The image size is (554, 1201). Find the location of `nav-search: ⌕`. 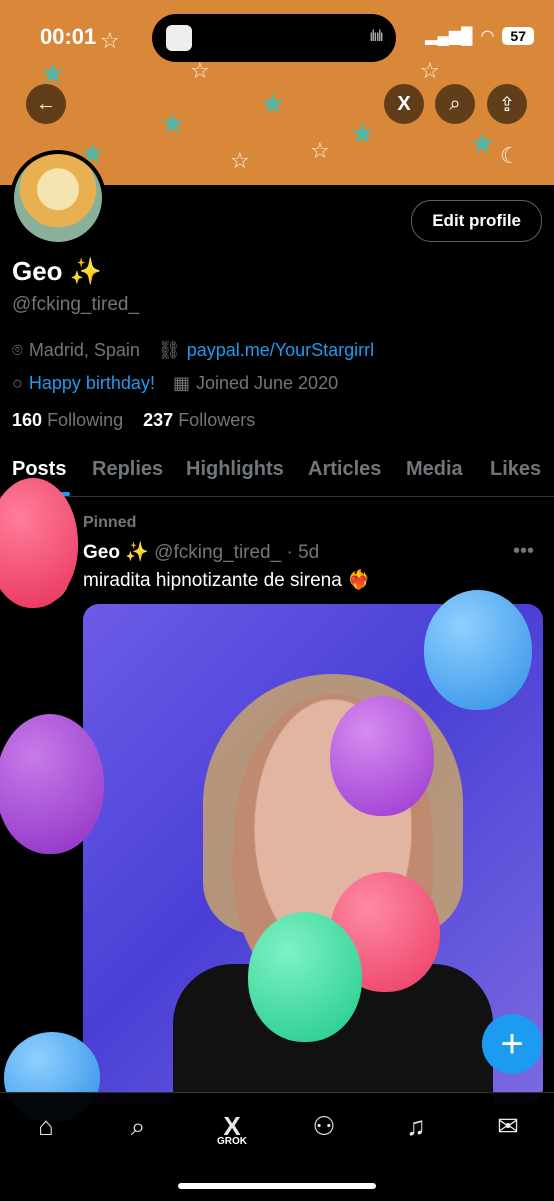

nav-search: ⌕ is located at coordinates (138, 1131).